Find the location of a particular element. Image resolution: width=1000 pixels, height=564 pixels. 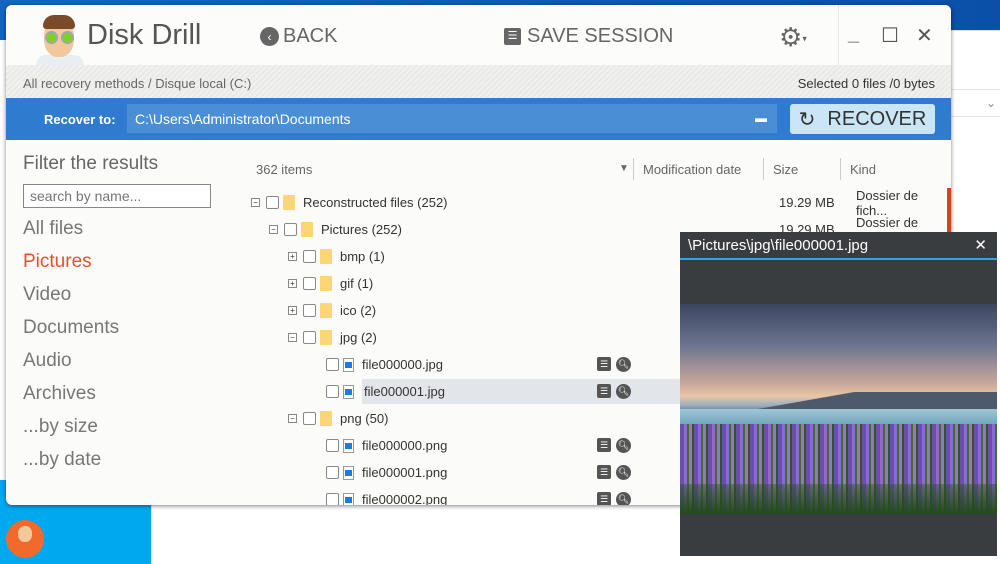

back-button: ‹ BACK is located at coordinates (298, 36).